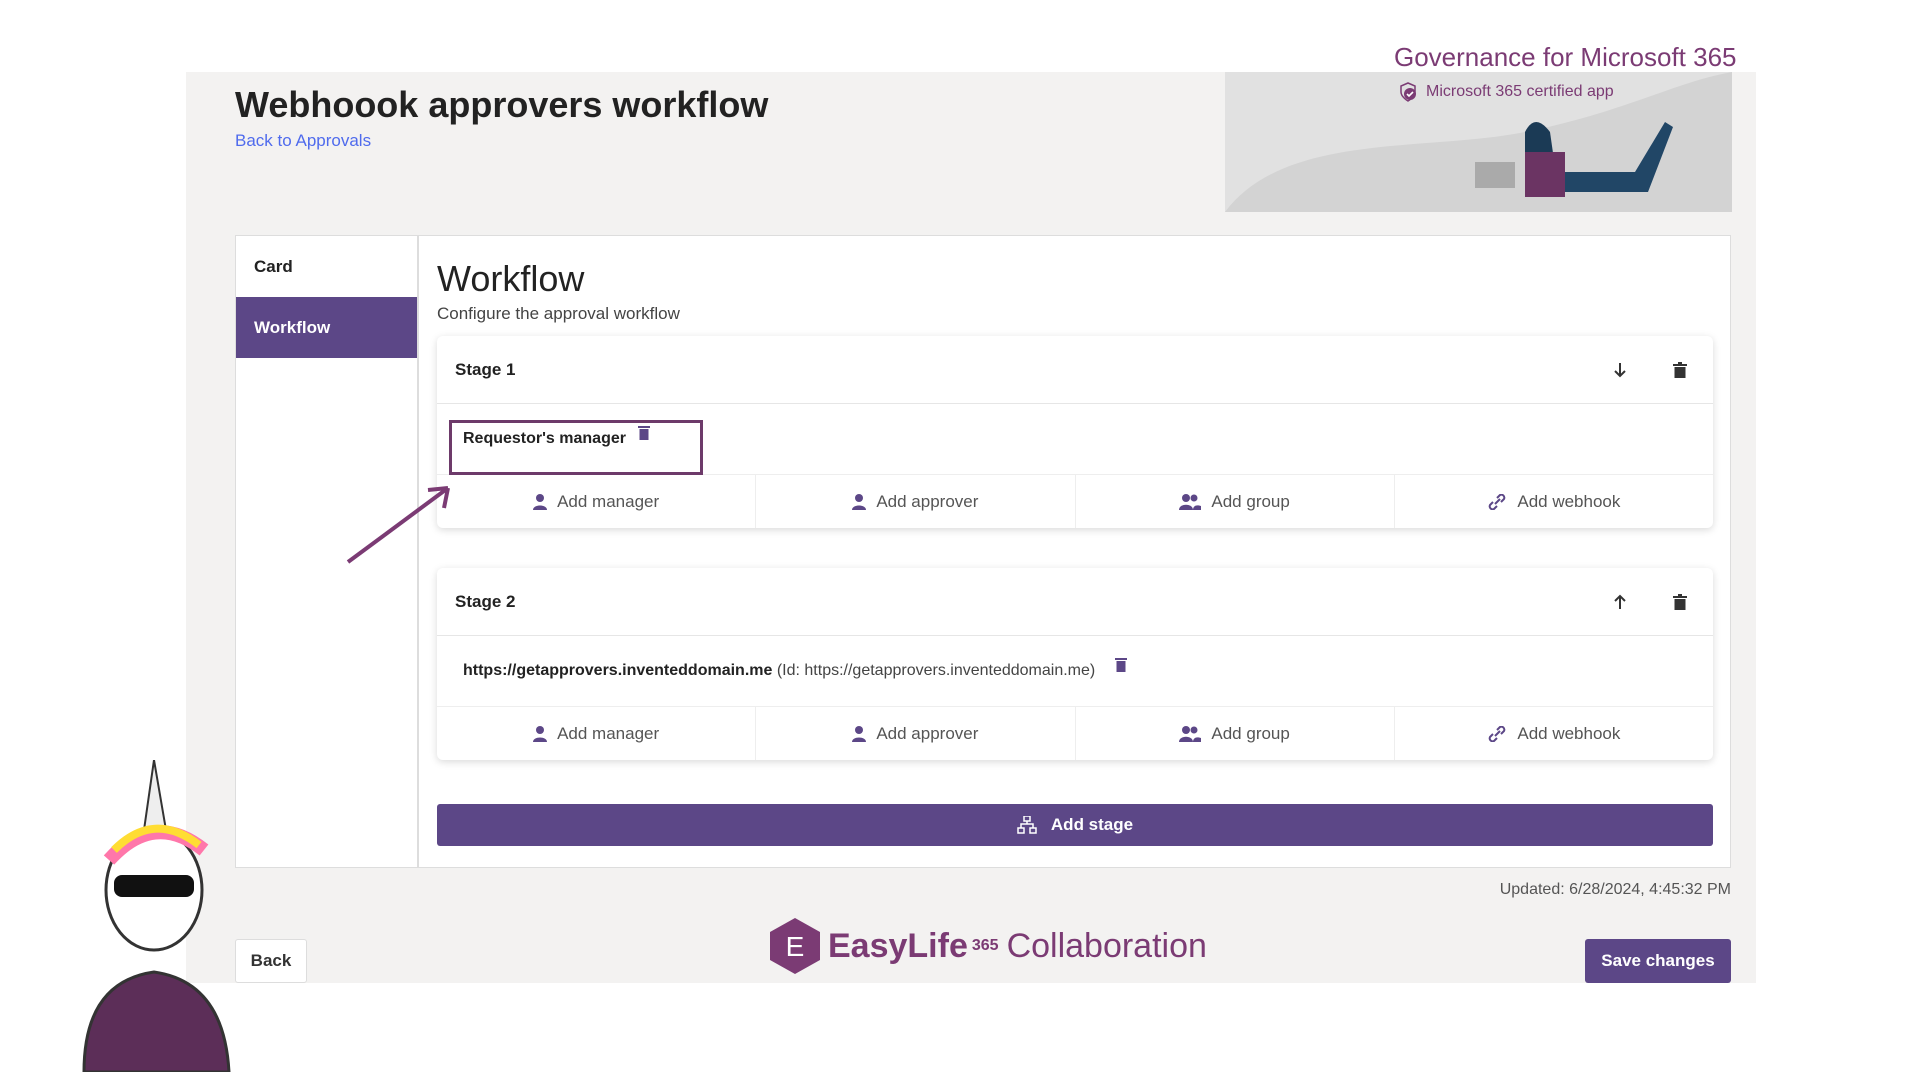 The height and width of the screenshot is (1080, 1920). Describe the element at coordinates (1620, 602) in the screenshot. I see `arrow-up-icon` at that location.